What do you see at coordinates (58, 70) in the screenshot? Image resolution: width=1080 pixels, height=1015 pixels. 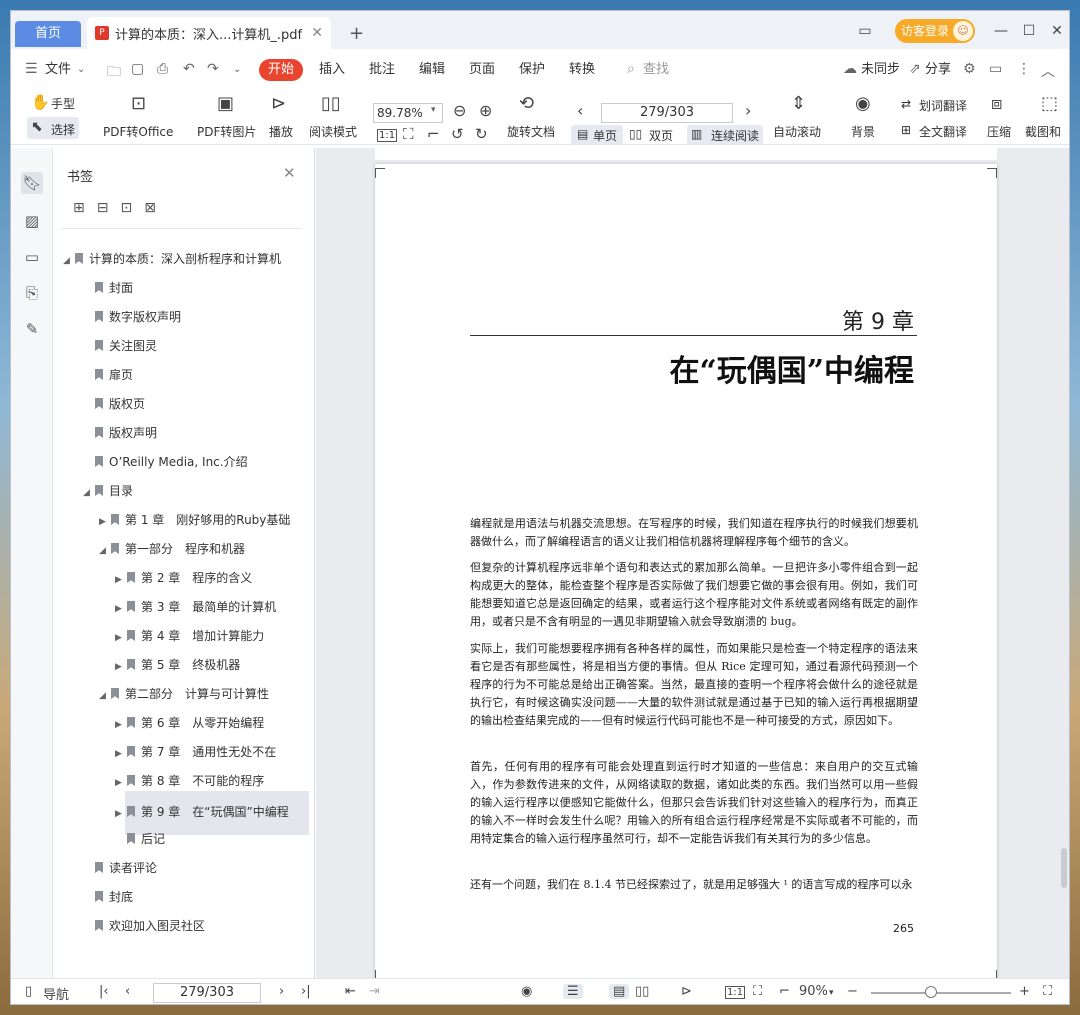 I see `menu-file: 文件` at bounding box center [58, 70].